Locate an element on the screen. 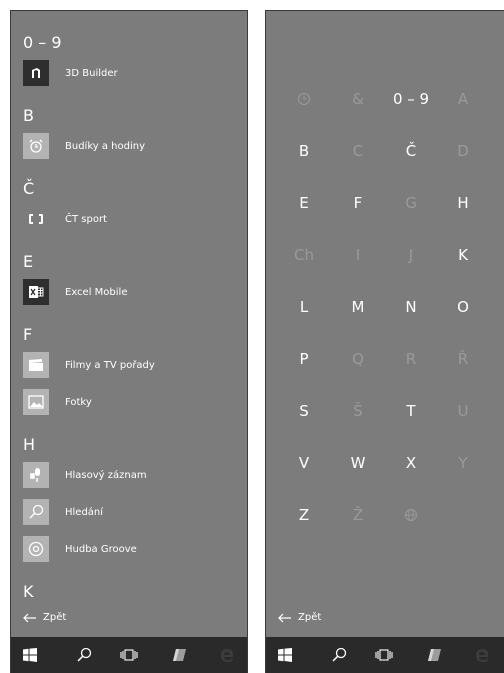  jump-letter: S is located at coordinates (304, 411).